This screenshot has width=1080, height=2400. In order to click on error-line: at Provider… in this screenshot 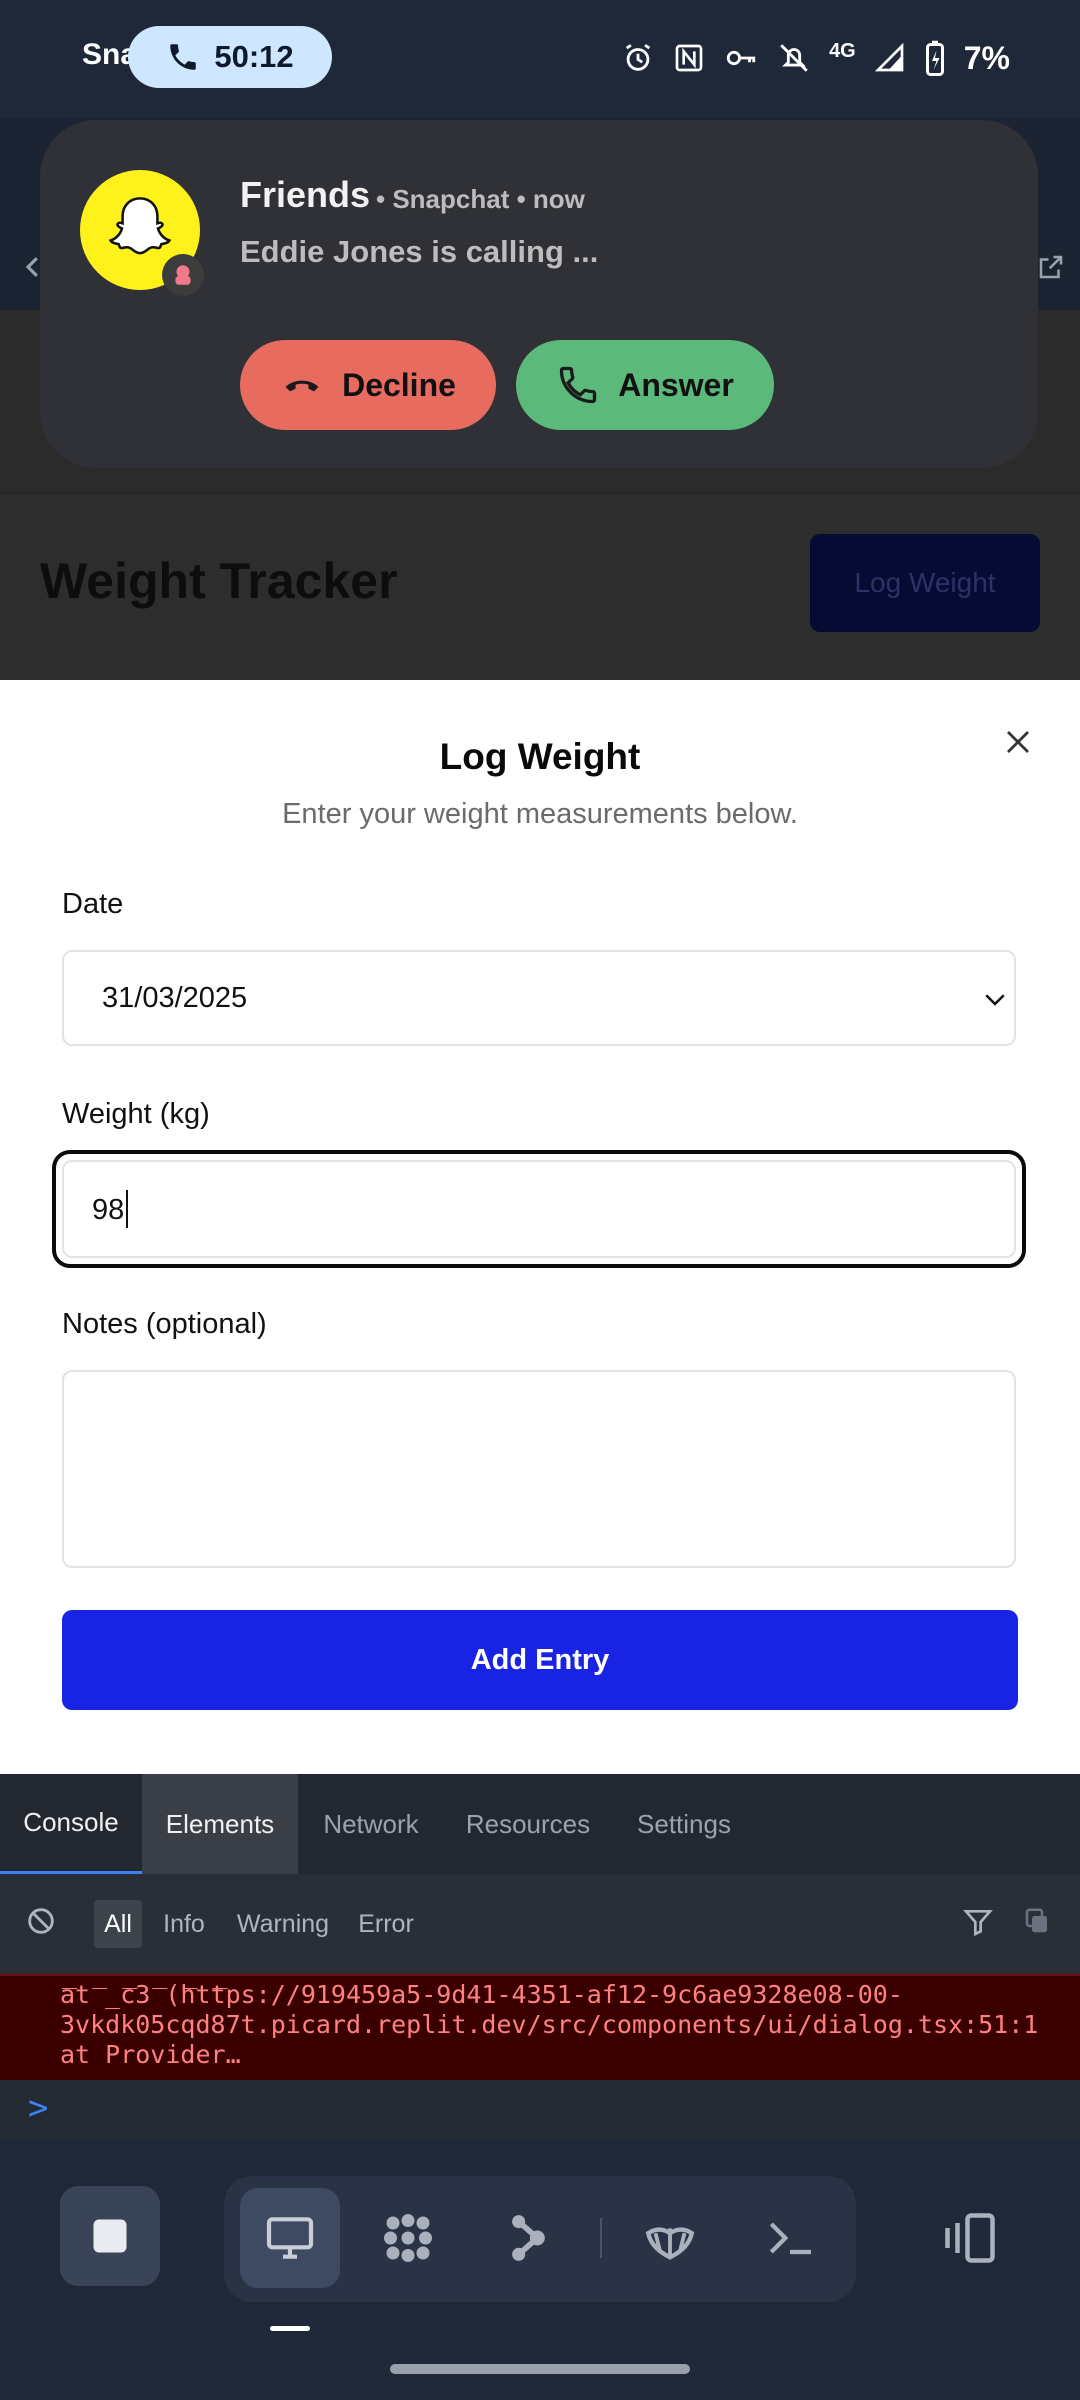, I will do `click(150, 2054)`.